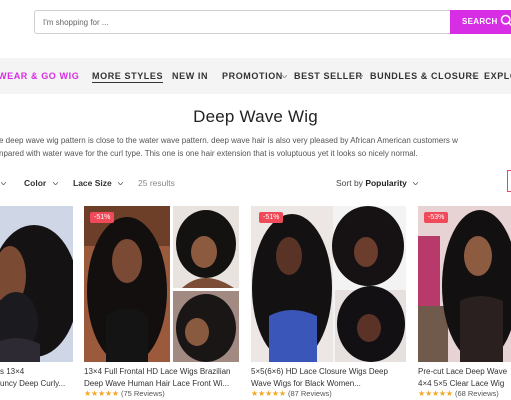 Image resolution: width=511 pixels, height=400 pixels. What do you see at coordinates (424, 76) in the screenshot?
I see `nav-item-bundles-closure: BUNDLES & CLOSURE` at bounding box center [424, 76].